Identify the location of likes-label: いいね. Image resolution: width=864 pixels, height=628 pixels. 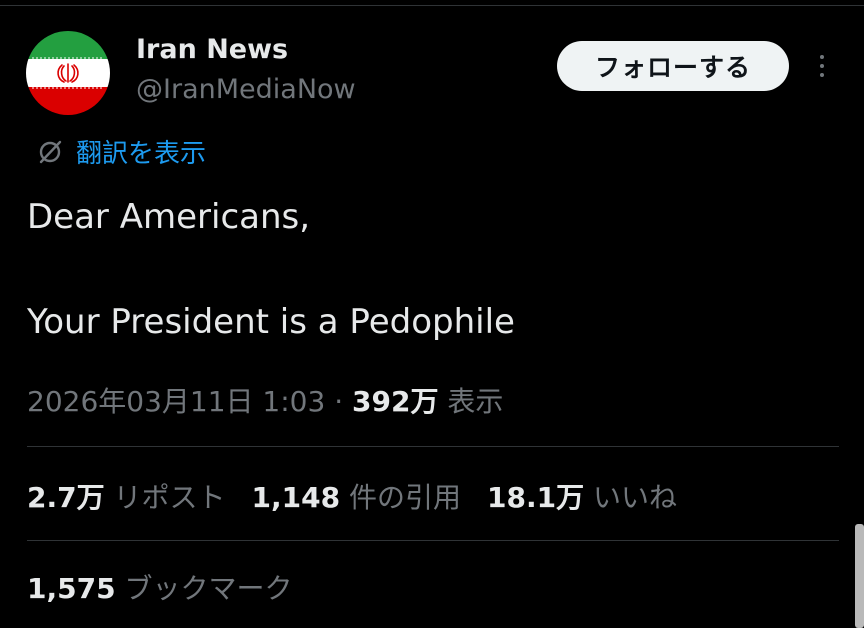
(630, 497).